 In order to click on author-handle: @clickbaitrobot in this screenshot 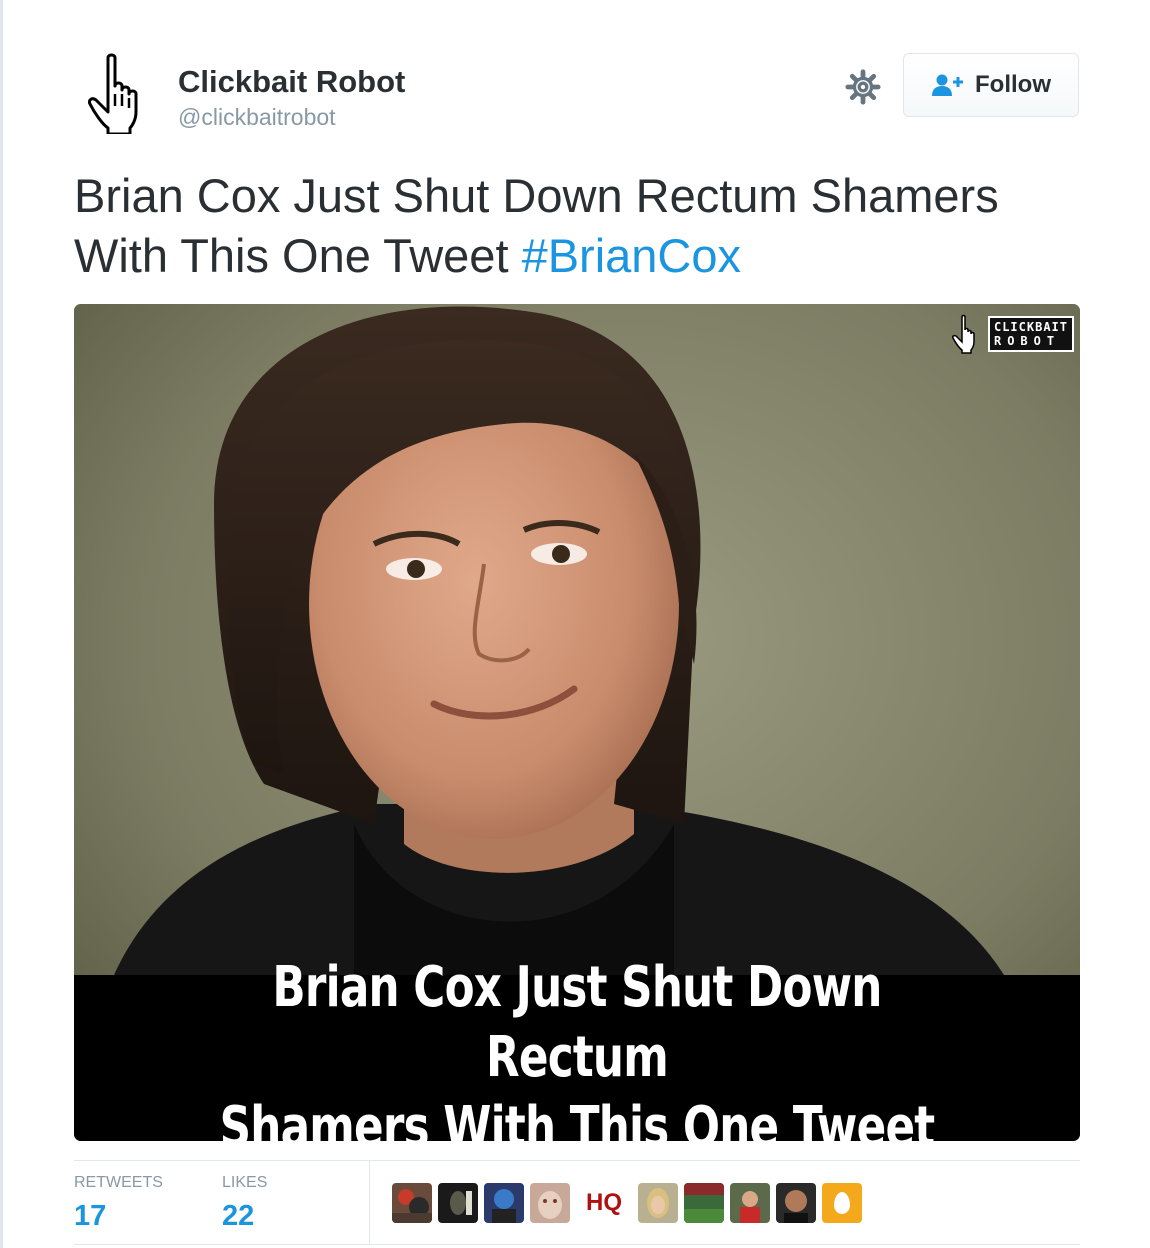, I will do `click(257, 117)`.